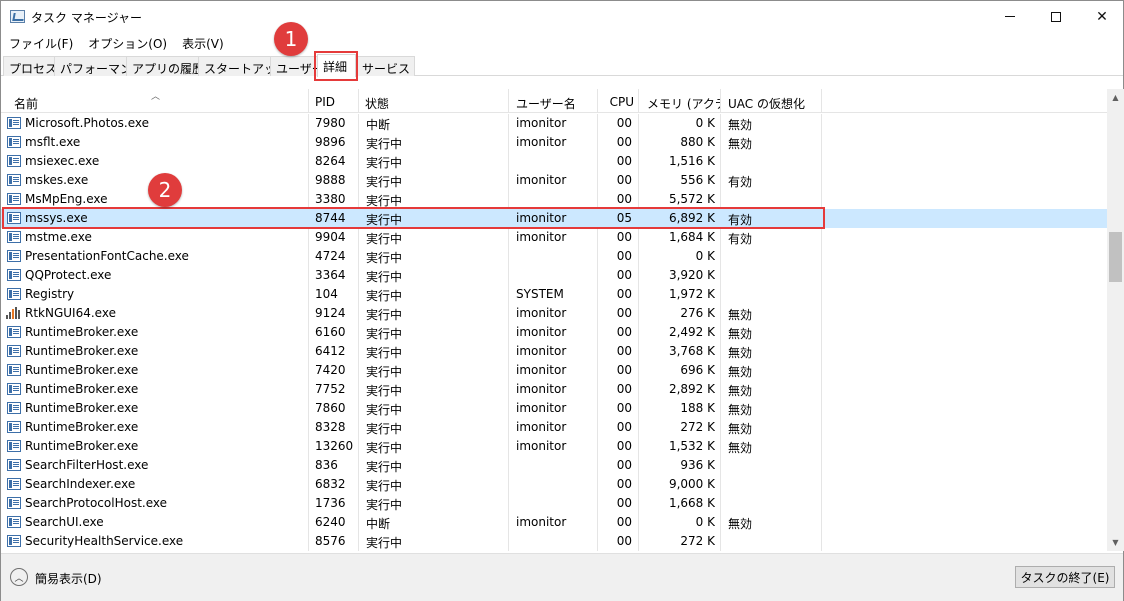 This screenshot has height=601, width=1124. What do you see at coordinates (554, 218) in the screenshot?
I see `table-row: mssys.exe 8744 実行中 imonitor 05 6,892 K 有効` at bounding box center [554, 218].